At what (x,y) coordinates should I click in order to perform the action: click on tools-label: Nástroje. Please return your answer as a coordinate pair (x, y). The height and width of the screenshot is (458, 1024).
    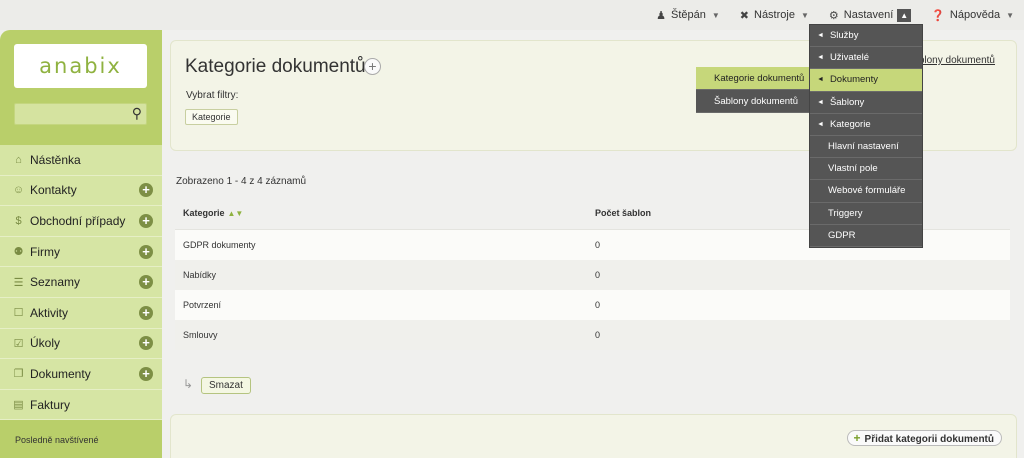
    Looking at the image, I should click on (774, 15).